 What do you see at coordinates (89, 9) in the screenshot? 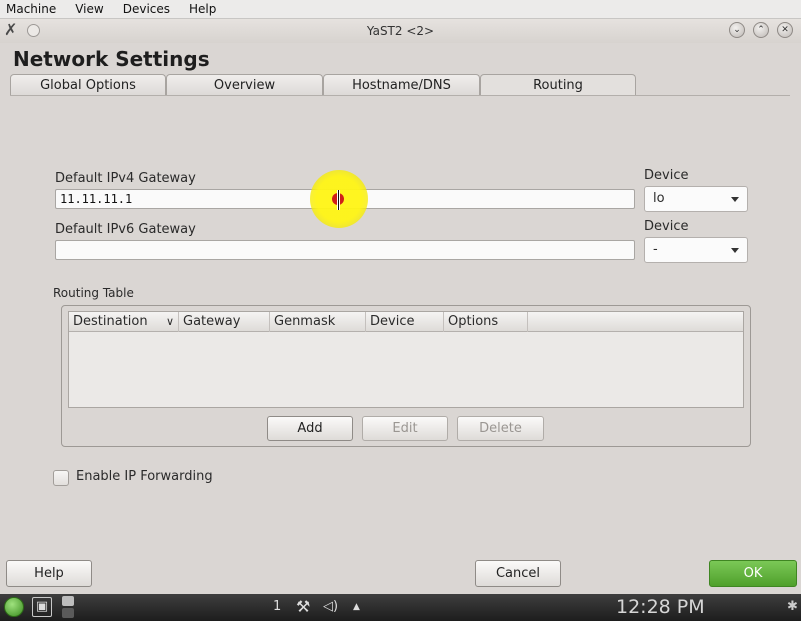
I see `menu-view: View` at bounding box center [89, 9].